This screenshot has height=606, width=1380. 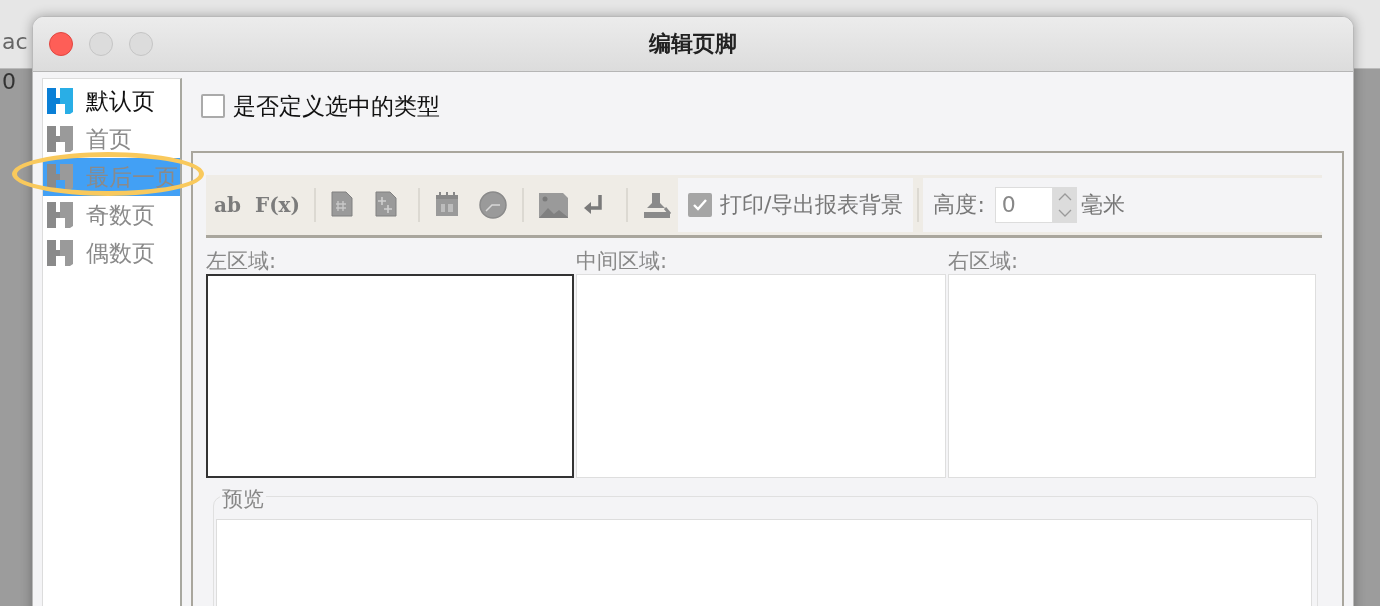 What do you see at coordinates (657, 205) in the screenshot?
I see `stamp-icon` at bounding box center [657, 205].